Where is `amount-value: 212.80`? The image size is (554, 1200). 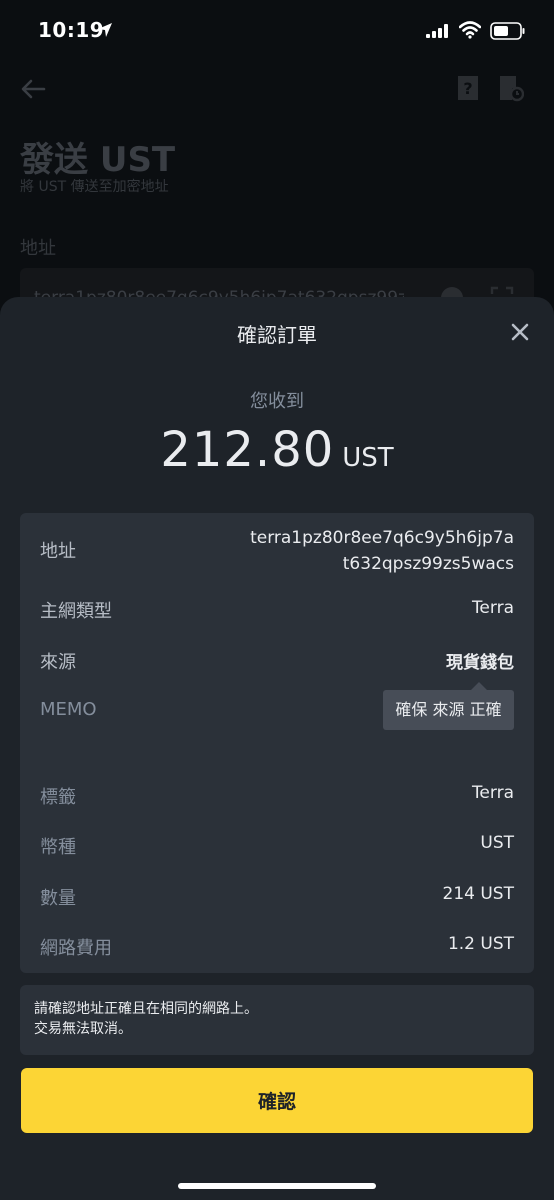 amount-value: 212.80 is located at coordinates (247, 450).